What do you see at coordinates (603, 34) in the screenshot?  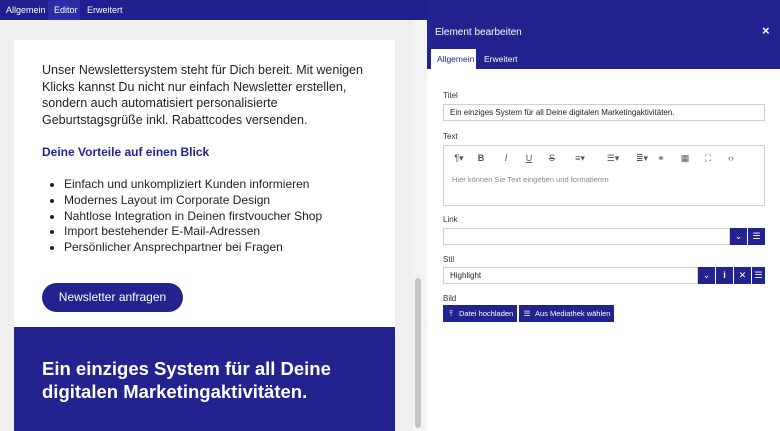 I see `panel-header: Element bearbeiten × Allgemein Erweitert` at bounding box center [603, 34].